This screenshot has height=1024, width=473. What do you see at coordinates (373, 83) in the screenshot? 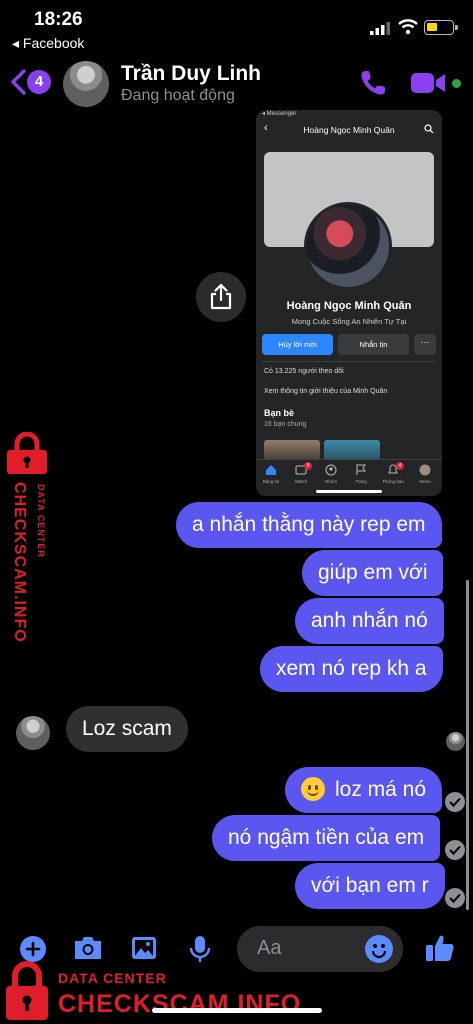
I see `phone-call-icon` at bounding box center [373, 83].